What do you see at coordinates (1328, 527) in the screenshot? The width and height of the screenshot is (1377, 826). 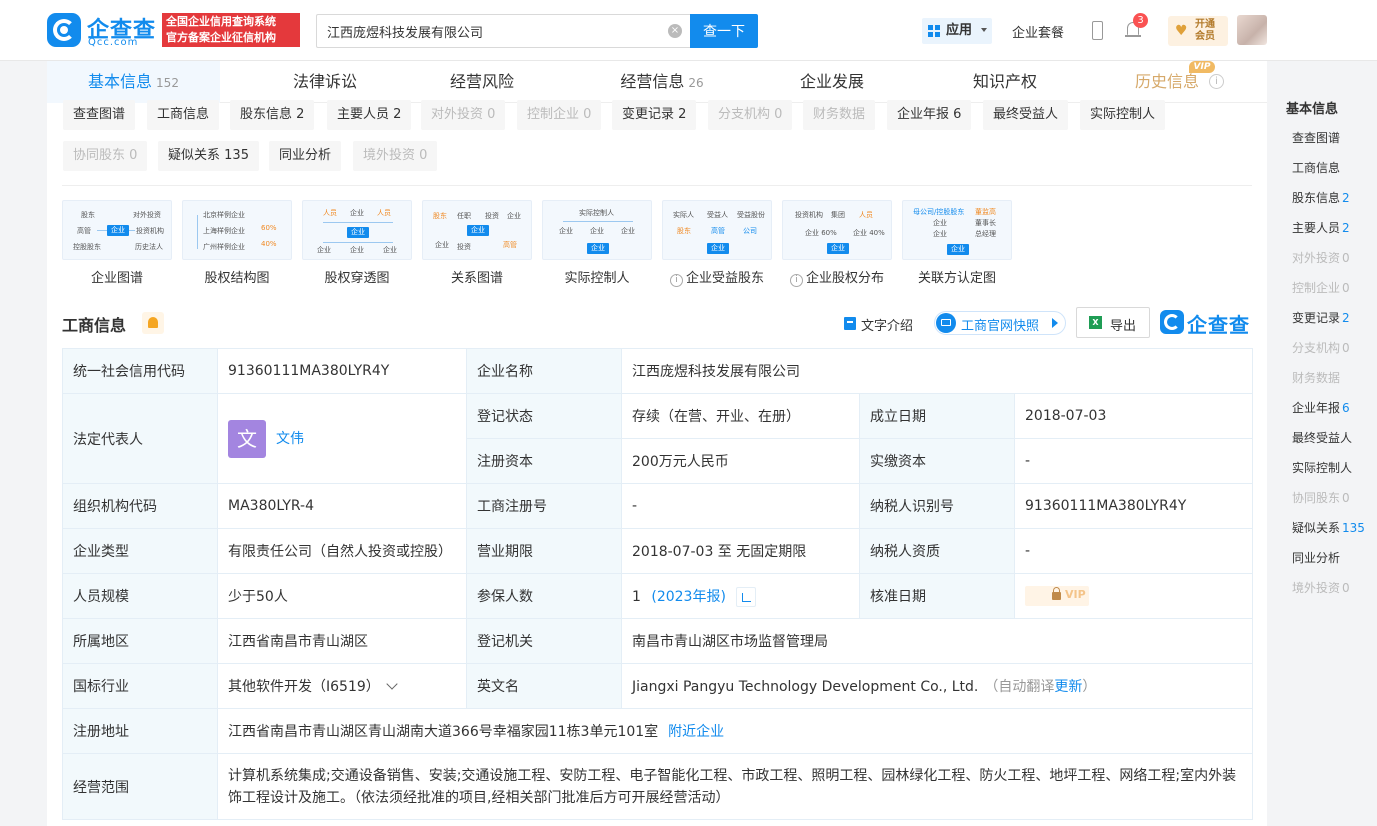 I see `sidebar-item-suspected: 疑似关系 135` at bounding box center [1328, 527].